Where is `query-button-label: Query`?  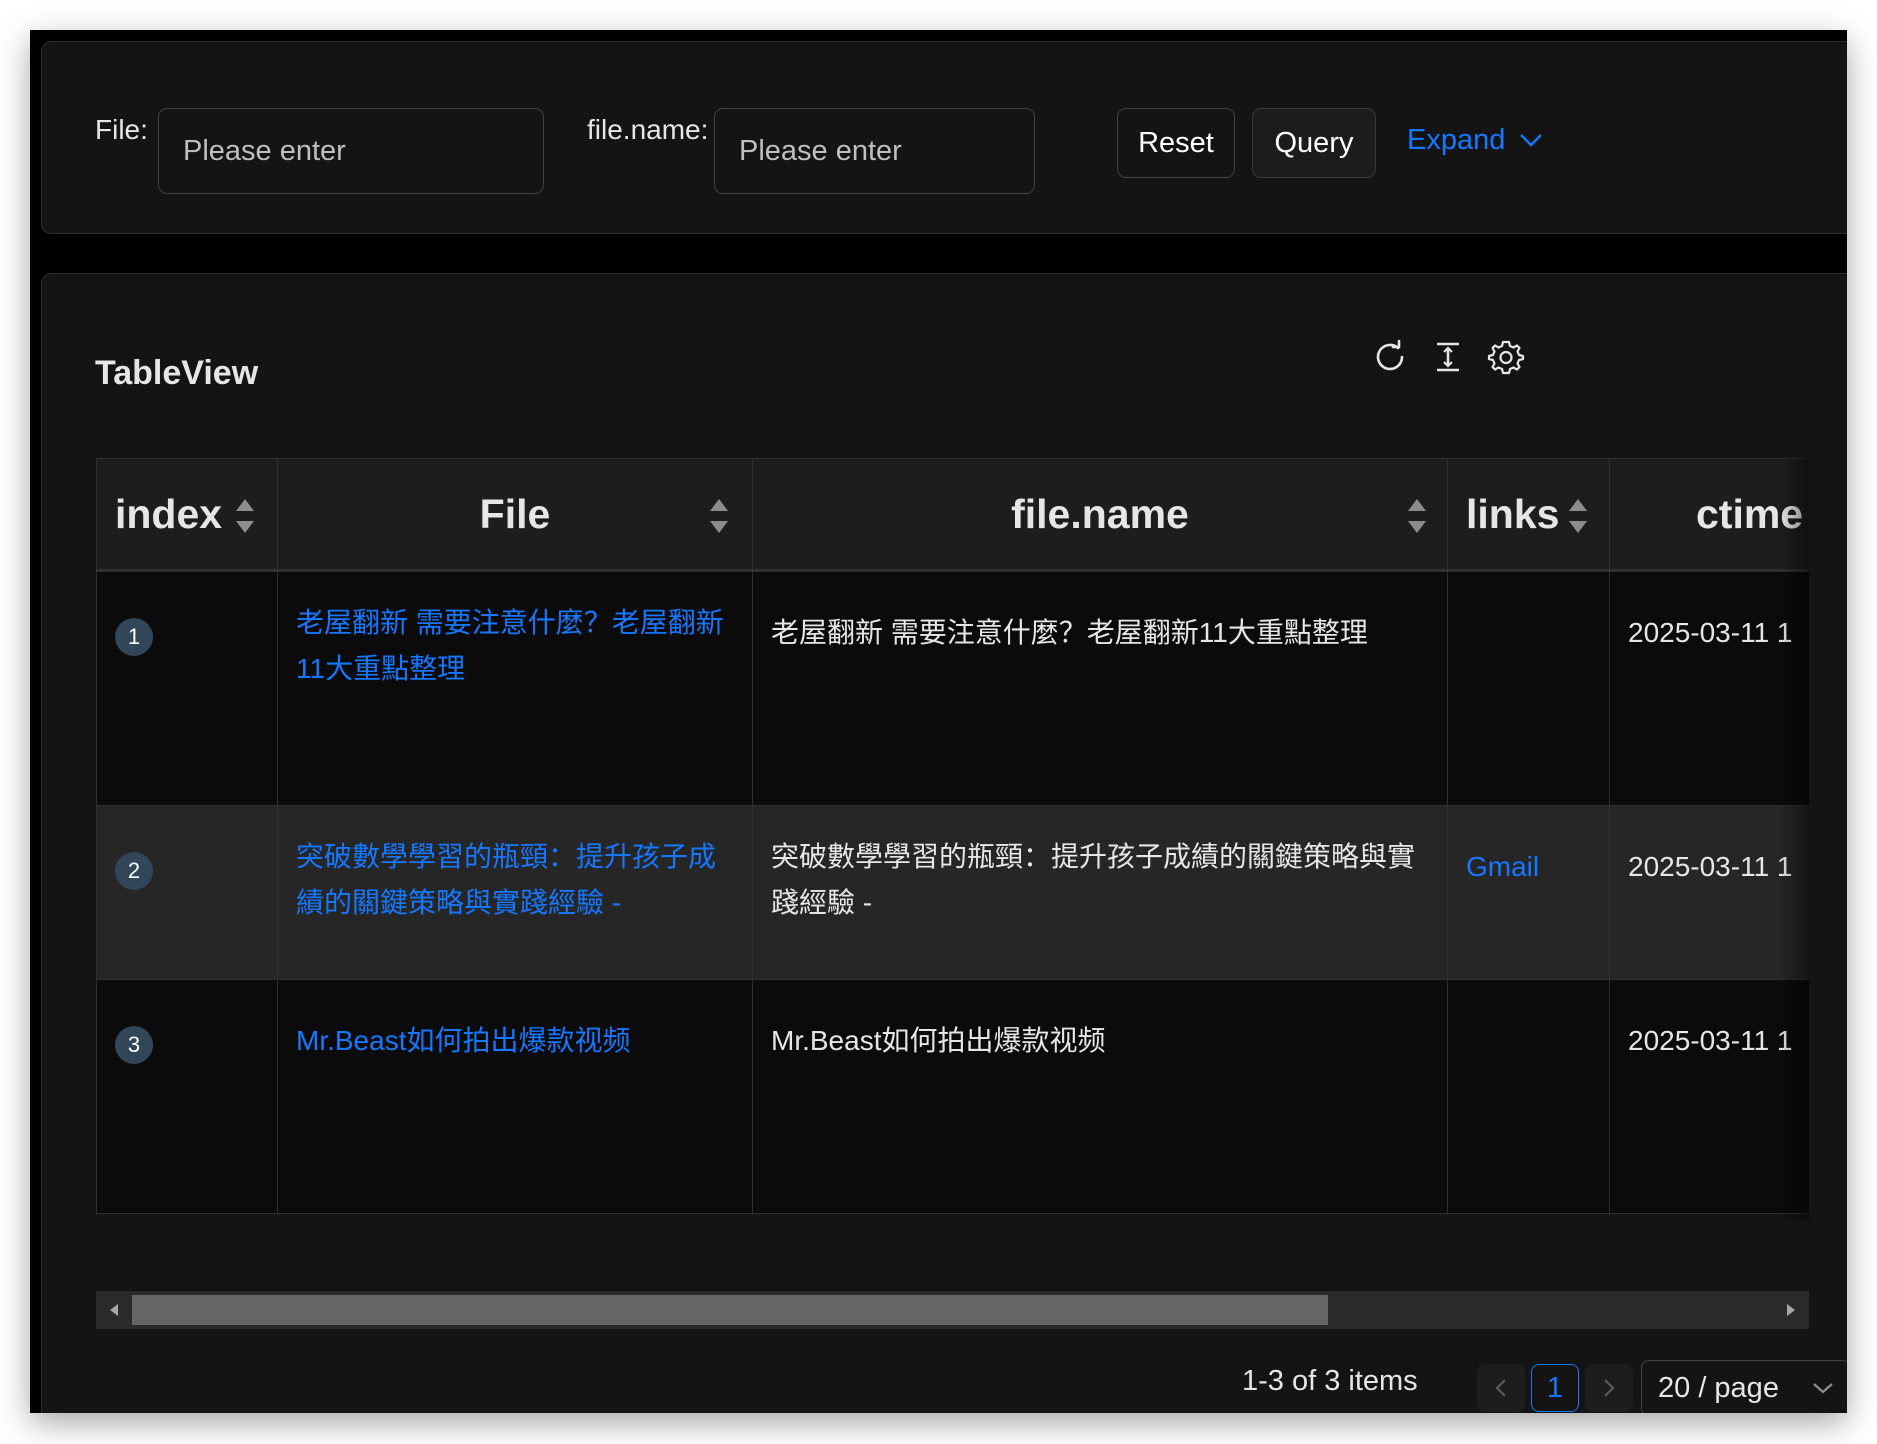
query-button-label: Query is located at coordinates (1314, 142).